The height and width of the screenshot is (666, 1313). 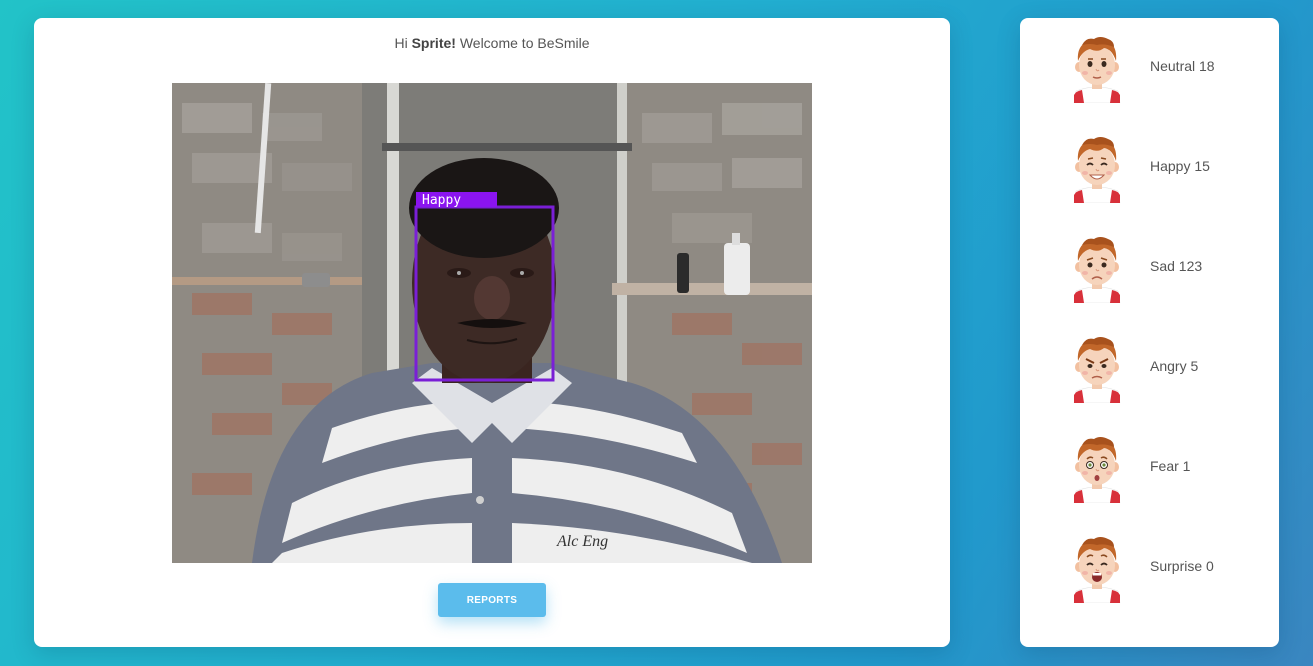 What do you see at coordinates (524, 43) in the screenshot?
I see `greeting-suffix: Welcome to BeSmile` at bounding box center [524, 43].